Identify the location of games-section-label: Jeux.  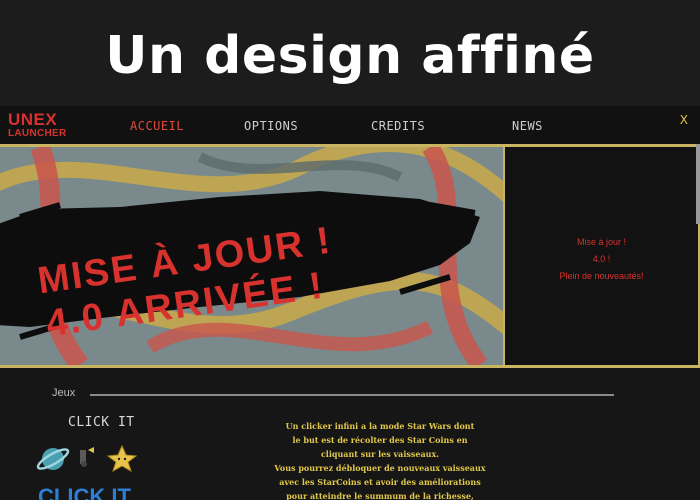
(64, 393).